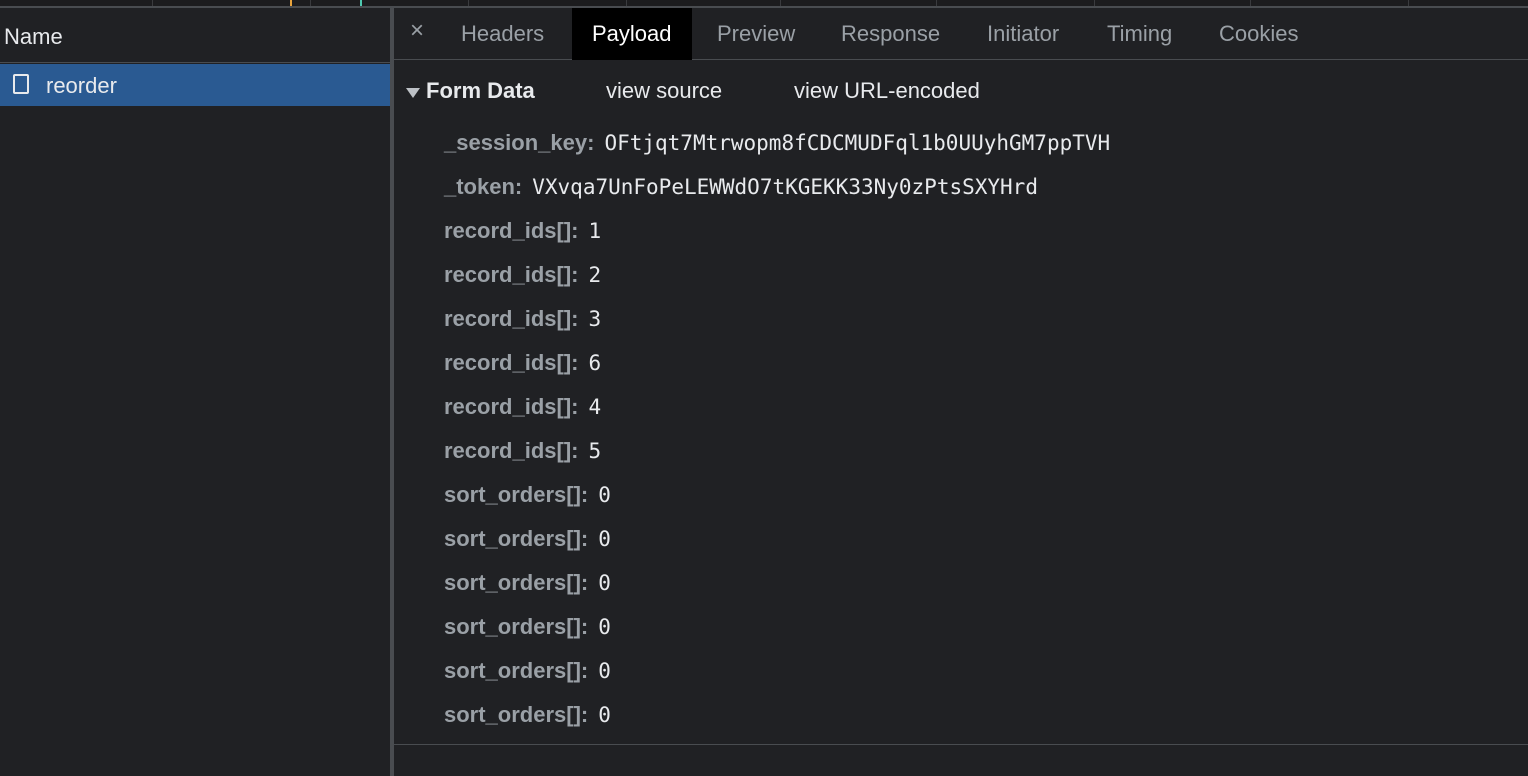 This screenshot has width=1528, height=776. Describe the element at coordinates (777, 416) in the screenshot. I see `form-field-row: record_ids[]: 4` at that location.